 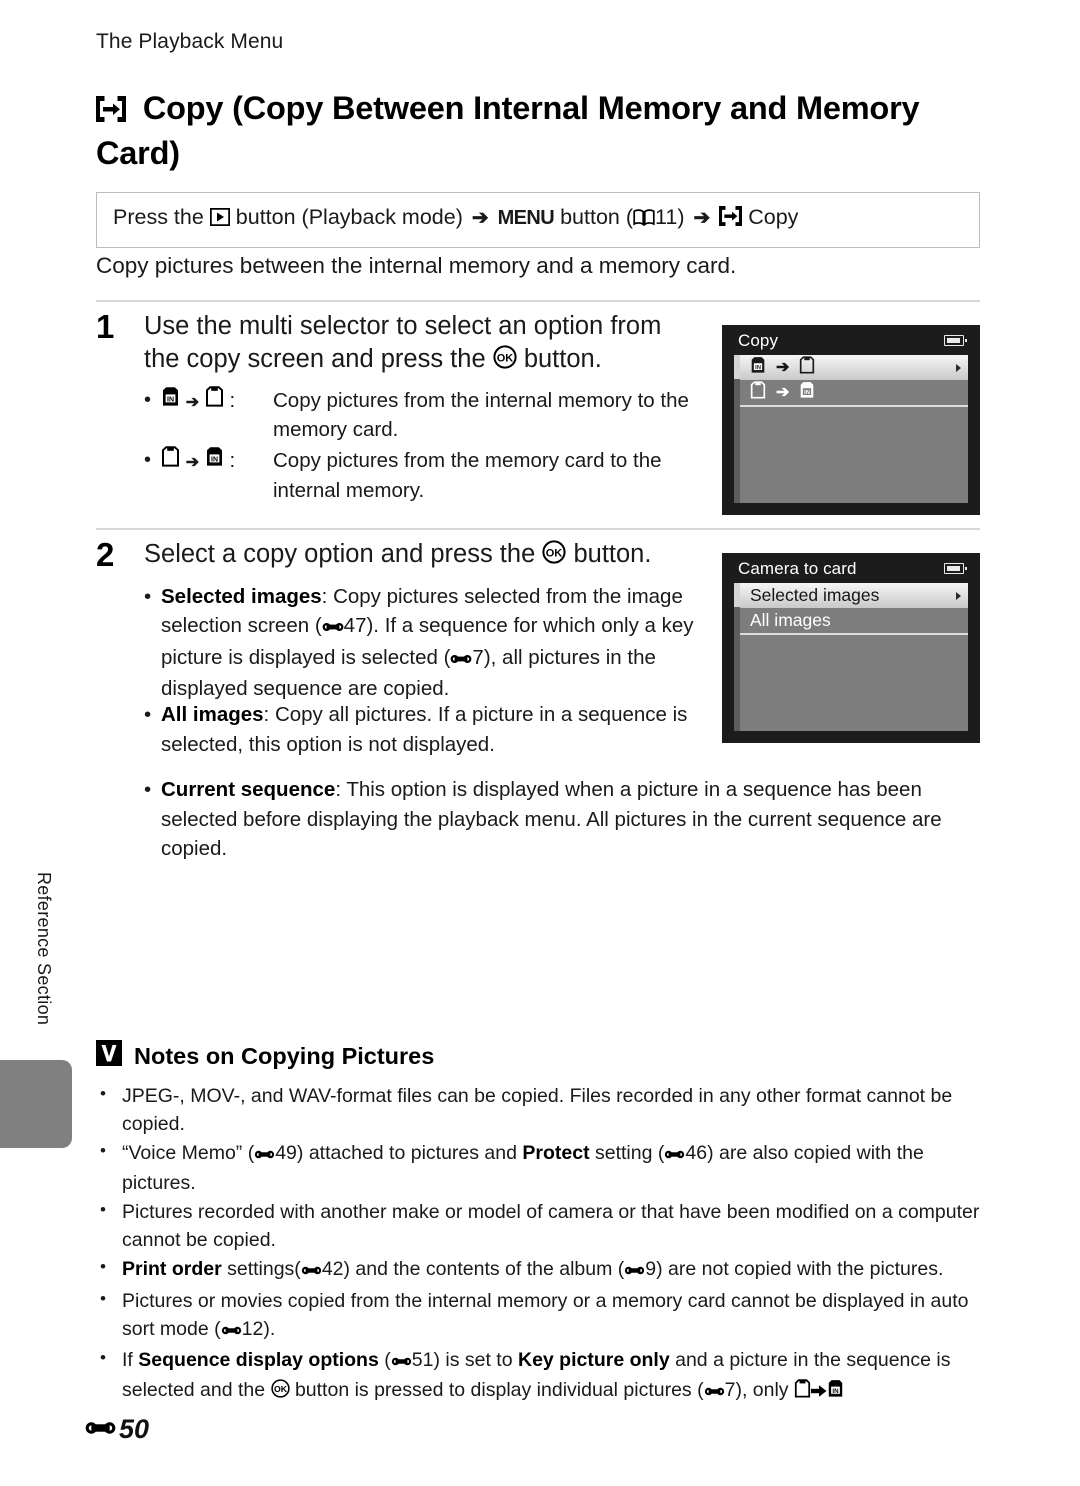 I want to click on note-item-5-t2: )., so click(x=269, y=1328).